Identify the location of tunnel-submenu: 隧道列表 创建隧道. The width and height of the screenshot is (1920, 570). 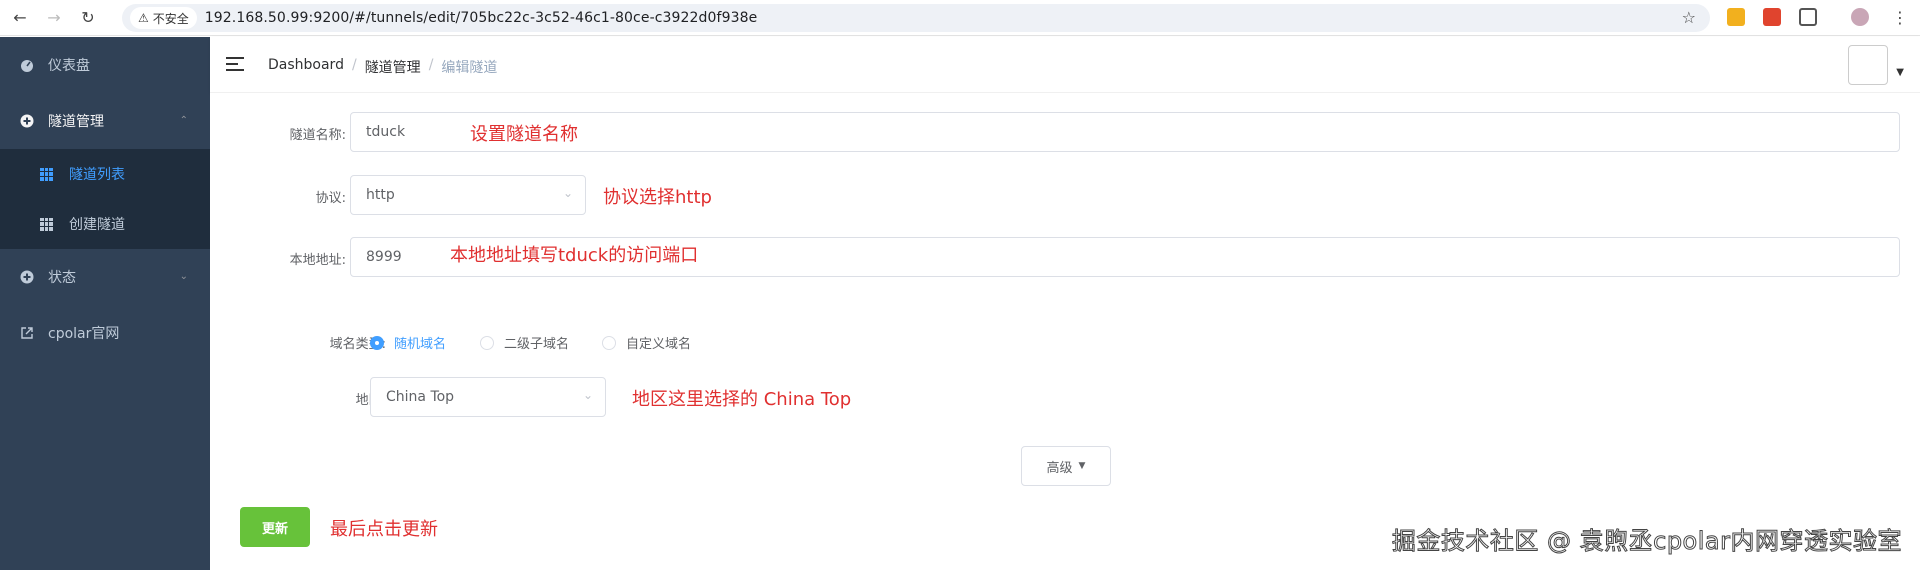
(105, 199).